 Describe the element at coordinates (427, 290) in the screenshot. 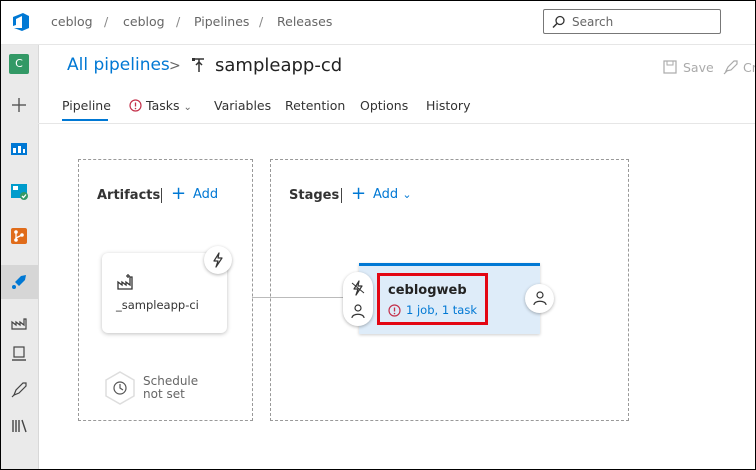

I see `stage-name: ceblogweb` at that location.